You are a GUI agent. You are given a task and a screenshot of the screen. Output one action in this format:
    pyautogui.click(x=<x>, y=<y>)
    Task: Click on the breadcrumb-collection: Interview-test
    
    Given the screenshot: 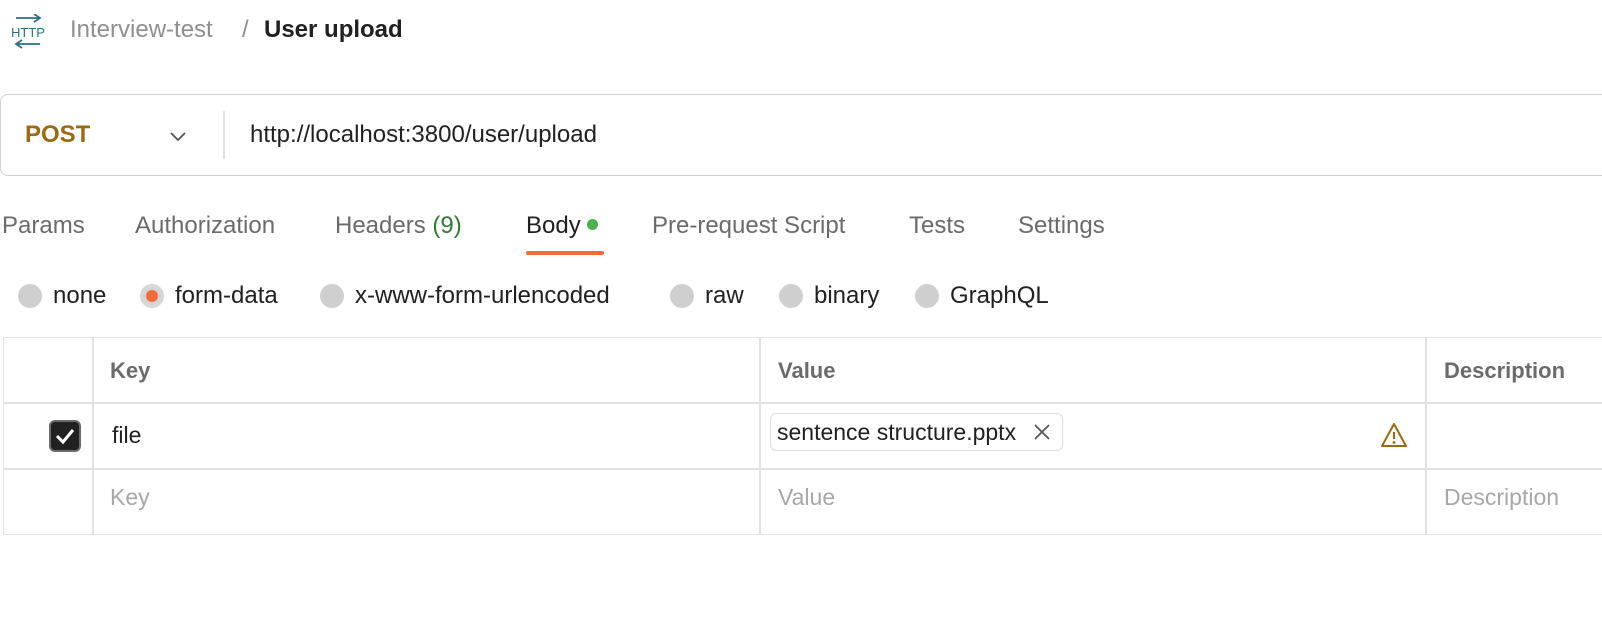 What is the action you would take?
    pyautogui.click(x=141, y=30)
    